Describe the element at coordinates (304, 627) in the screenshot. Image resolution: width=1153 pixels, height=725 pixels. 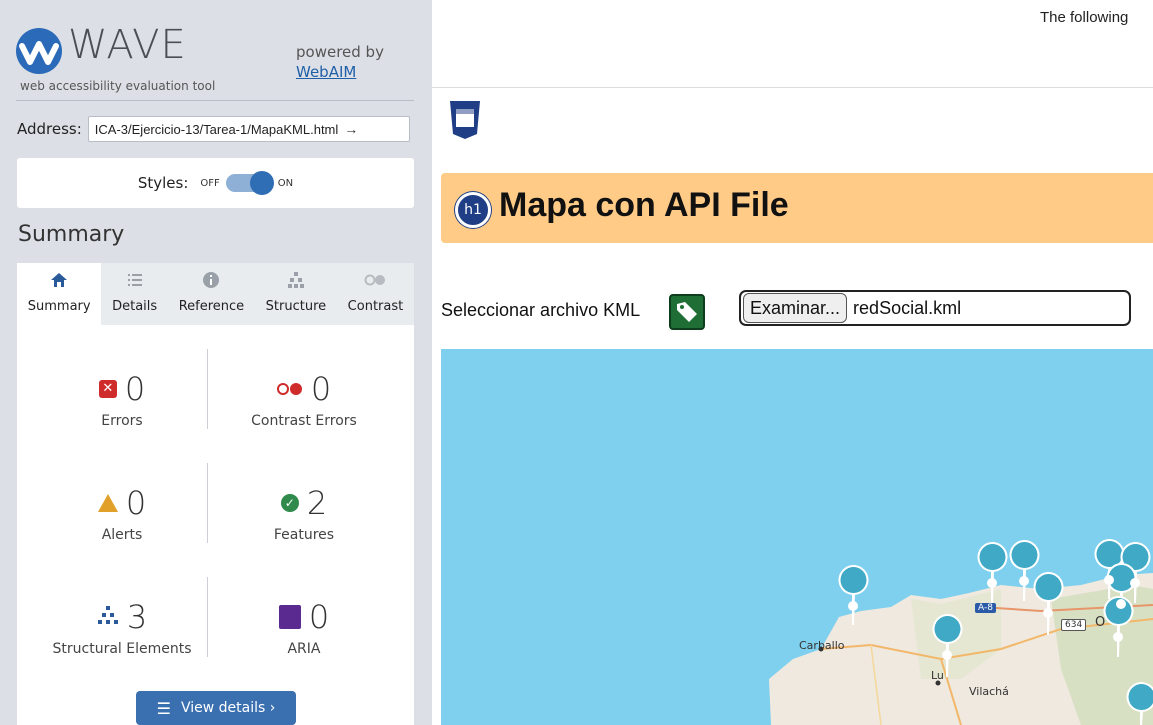
I see `aria-stat: 0 ARIA` at that location.